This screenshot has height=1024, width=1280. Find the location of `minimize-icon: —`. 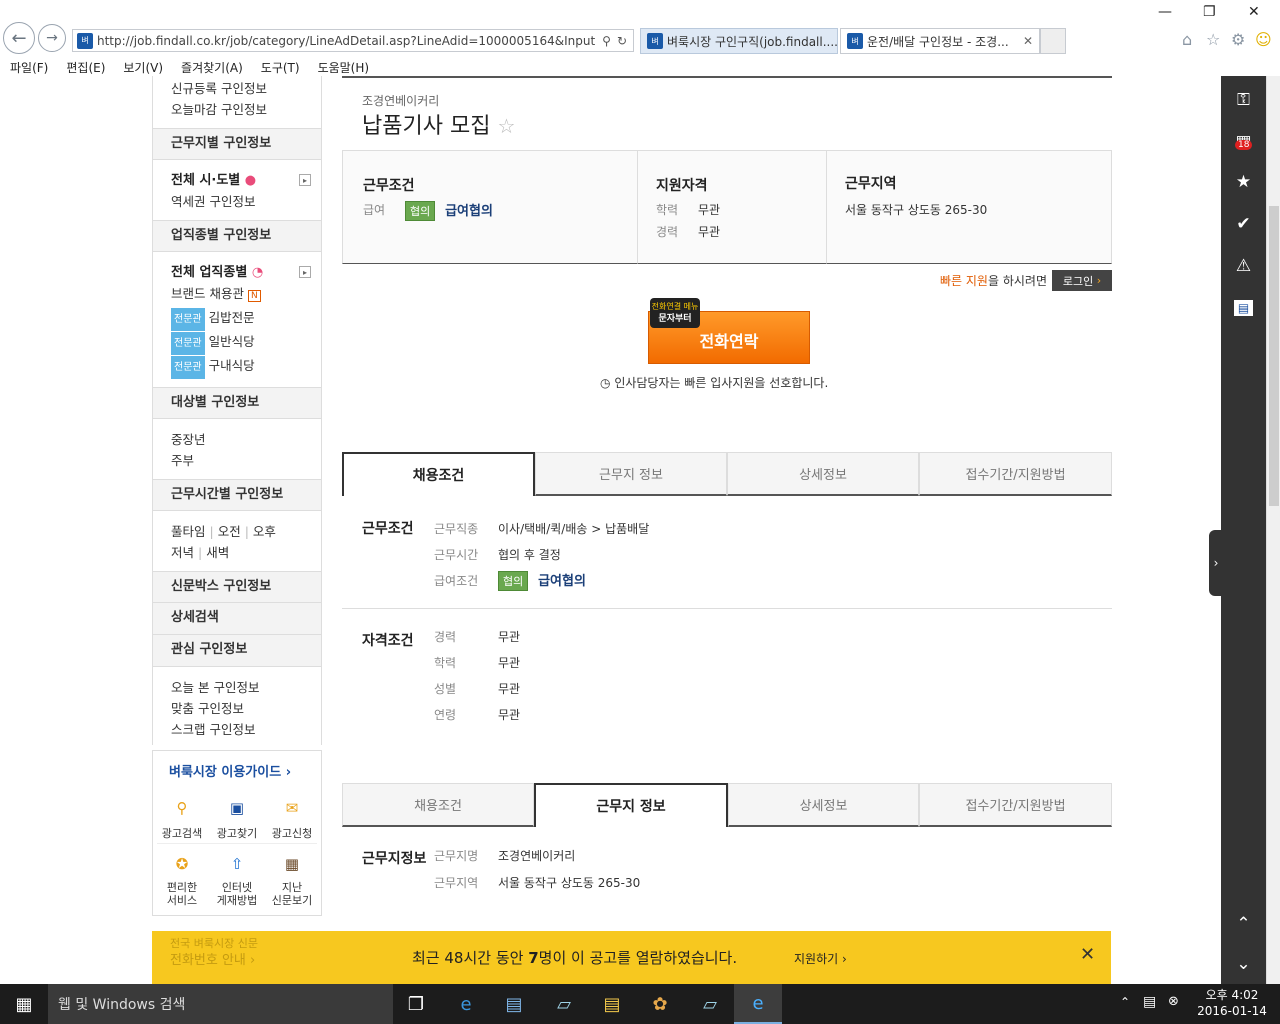

minimize-icon: — is located at coordinates (1165, 12).